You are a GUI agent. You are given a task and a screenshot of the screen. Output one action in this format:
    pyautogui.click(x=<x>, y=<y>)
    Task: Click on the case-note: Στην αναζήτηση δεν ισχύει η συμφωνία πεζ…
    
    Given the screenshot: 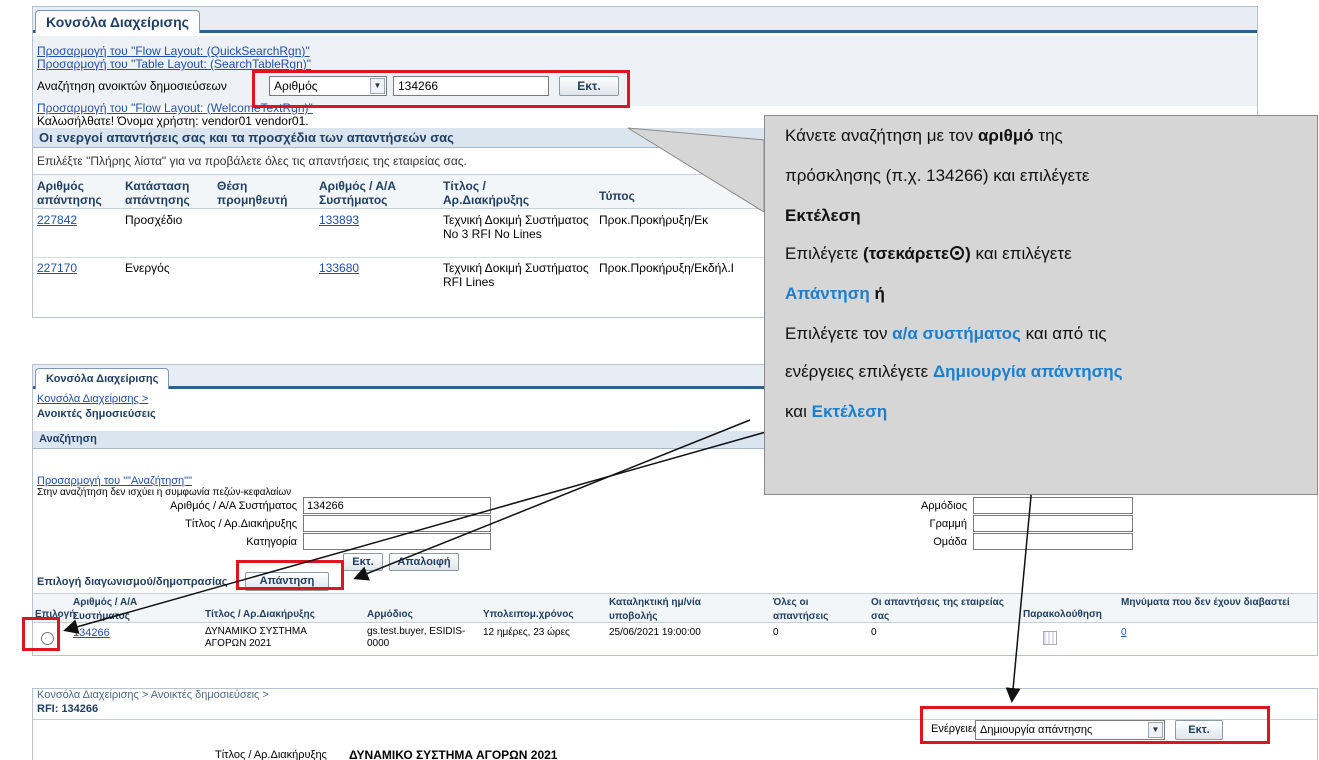 What is the action you would take?
    pyautogui.click(x=164, y=492)
    